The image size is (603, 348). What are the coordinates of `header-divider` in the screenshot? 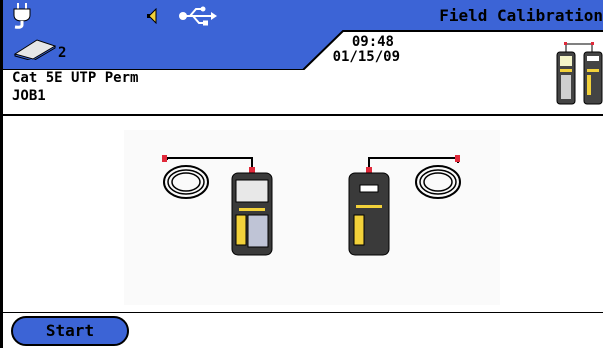 It's located at (301, 115).